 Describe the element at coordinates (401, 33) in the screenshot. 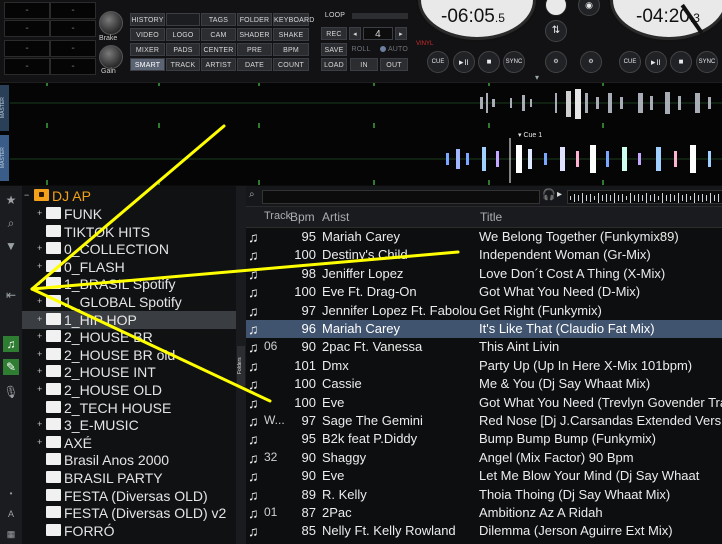

I see `loop-increase-icon: ▸` at that location.